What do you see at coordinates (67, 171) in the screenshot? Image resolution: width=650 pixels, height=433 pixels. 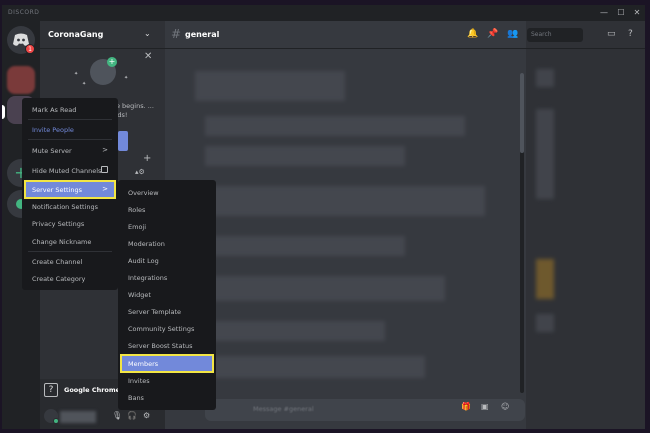 I see `menu-item-label: Hide Muted Channels` at bounding box center [67, 171].